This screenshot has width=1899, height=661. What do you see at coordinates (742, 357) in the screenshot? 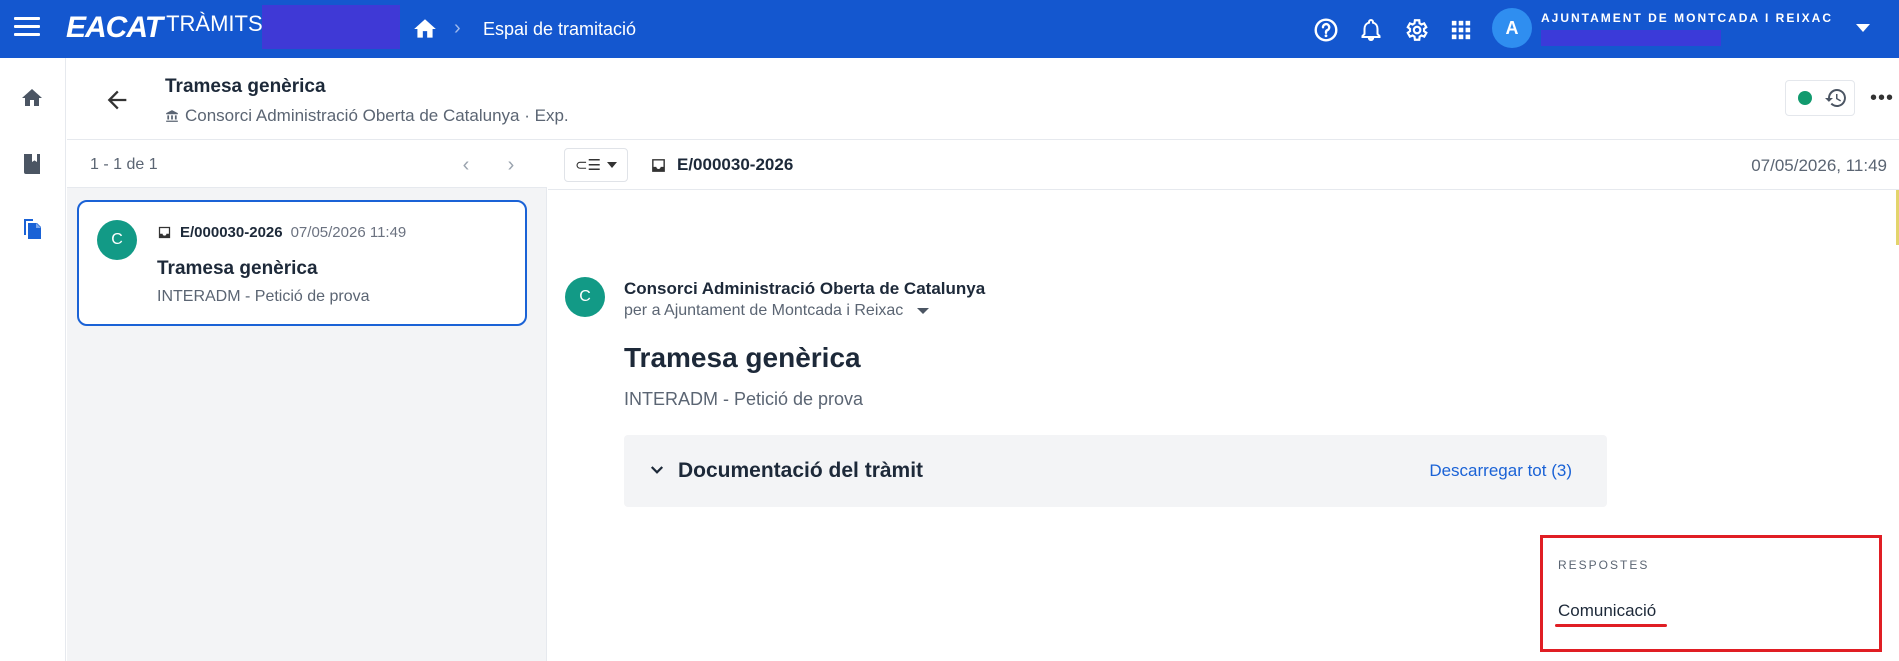
I see `message-title: Tramesa genèrica` at bounding box center [742, 357].